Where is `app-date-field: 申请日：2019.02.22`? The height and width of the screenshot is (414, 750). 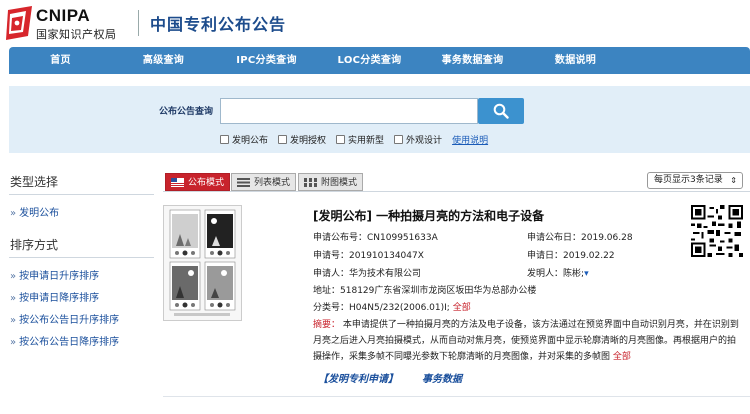 app-date-field: 申请日：2019.02.22 is located at coordinates (571, 254).